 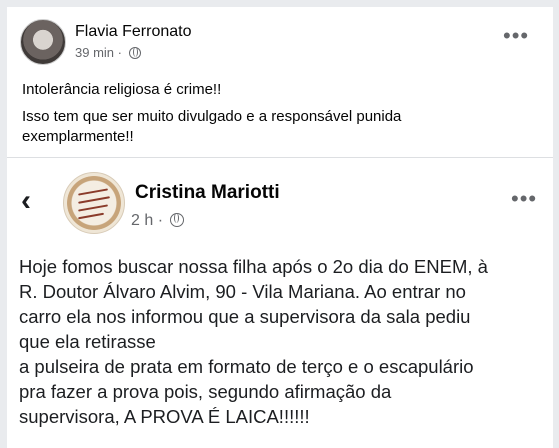 I want to click on shared-post-meta: 2 h ·, so click(x=158, y=221).